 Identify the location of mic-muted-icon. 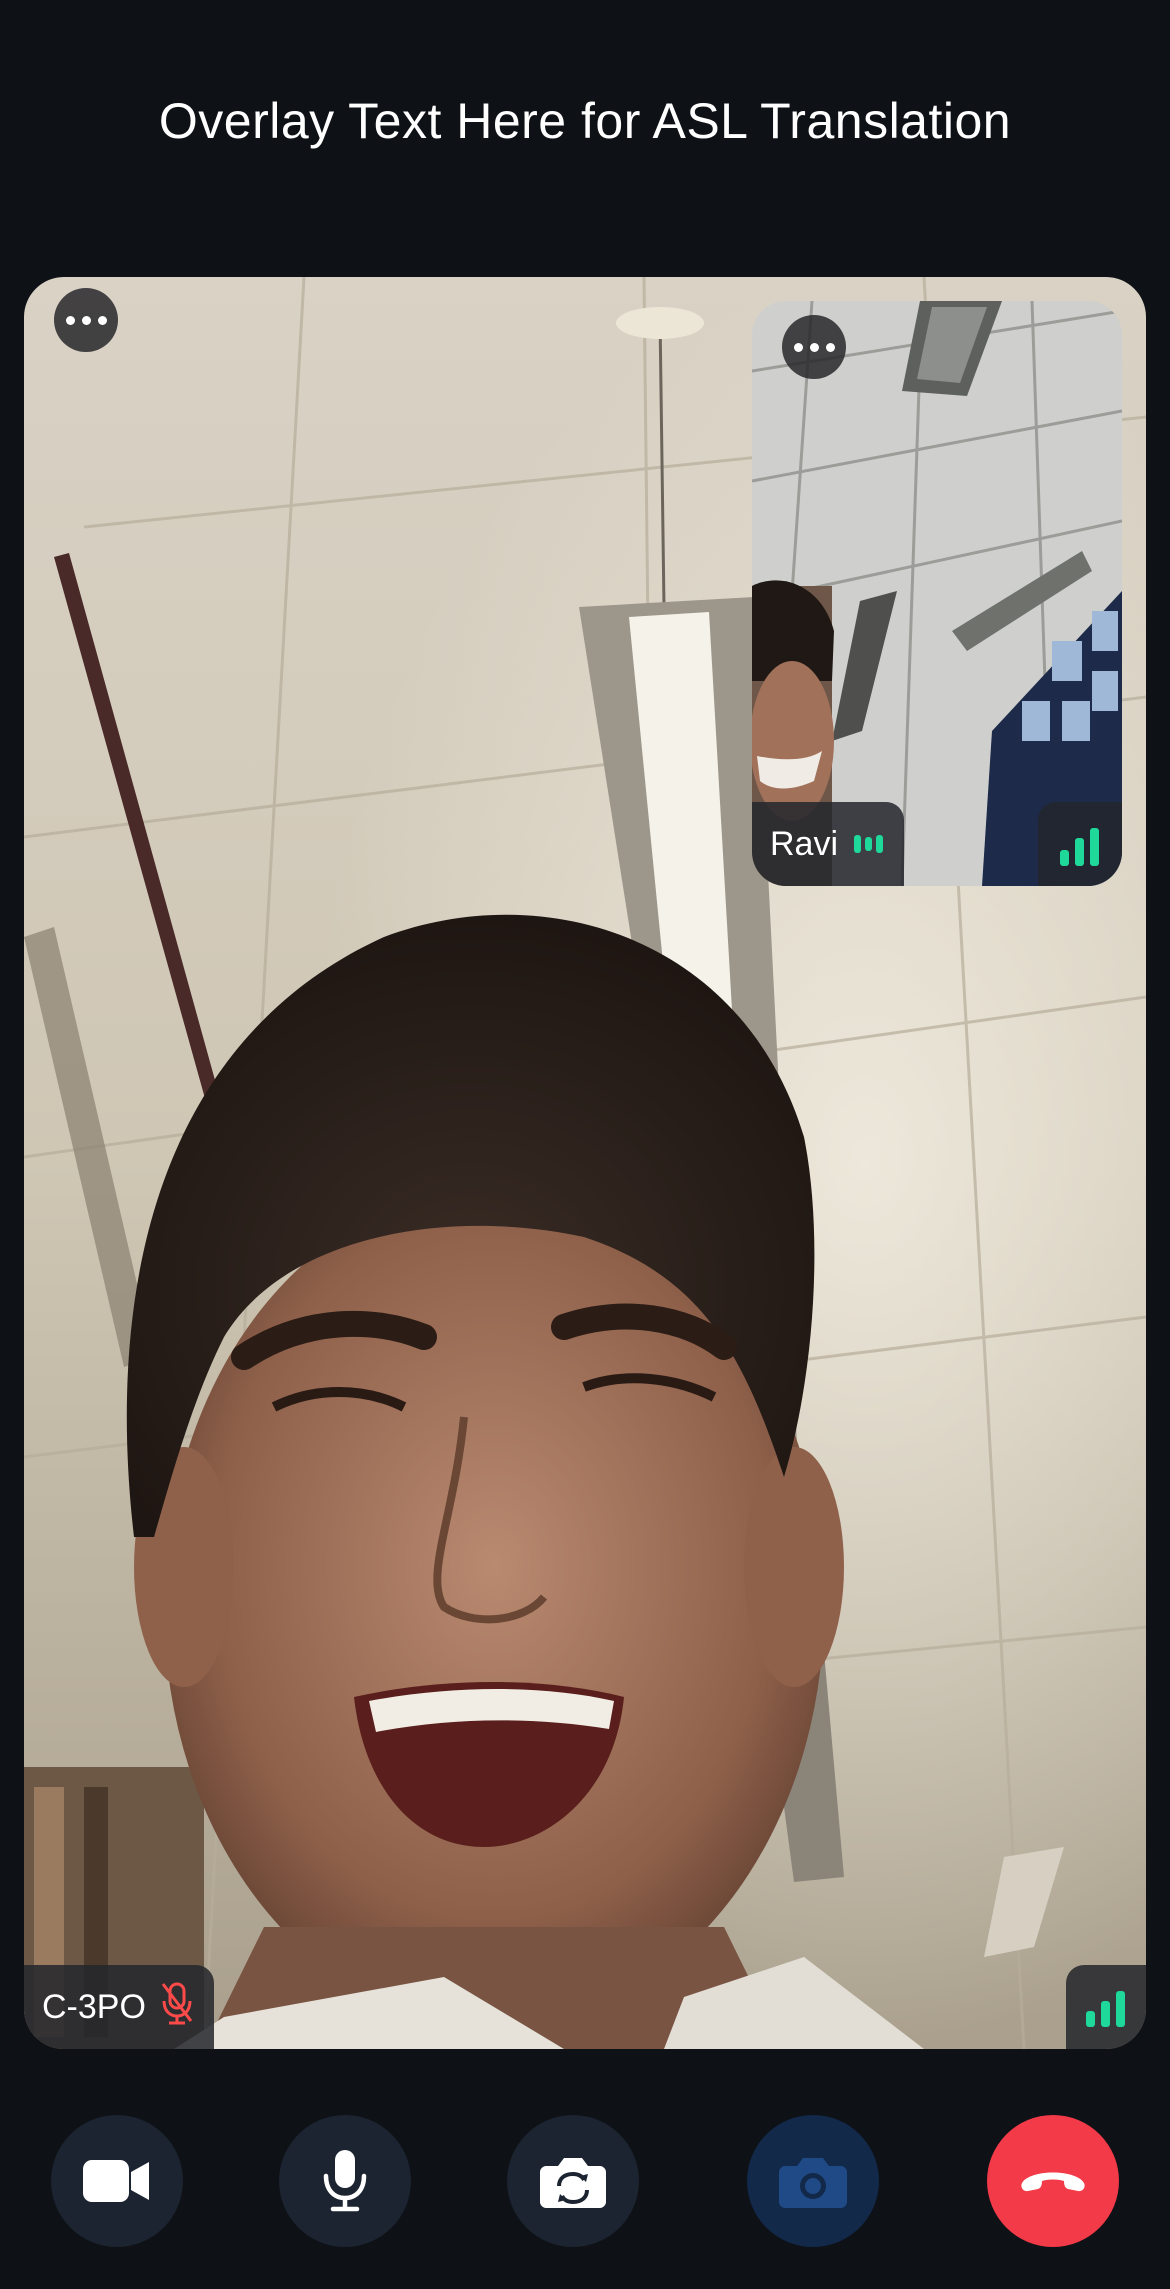
(177, 2007).